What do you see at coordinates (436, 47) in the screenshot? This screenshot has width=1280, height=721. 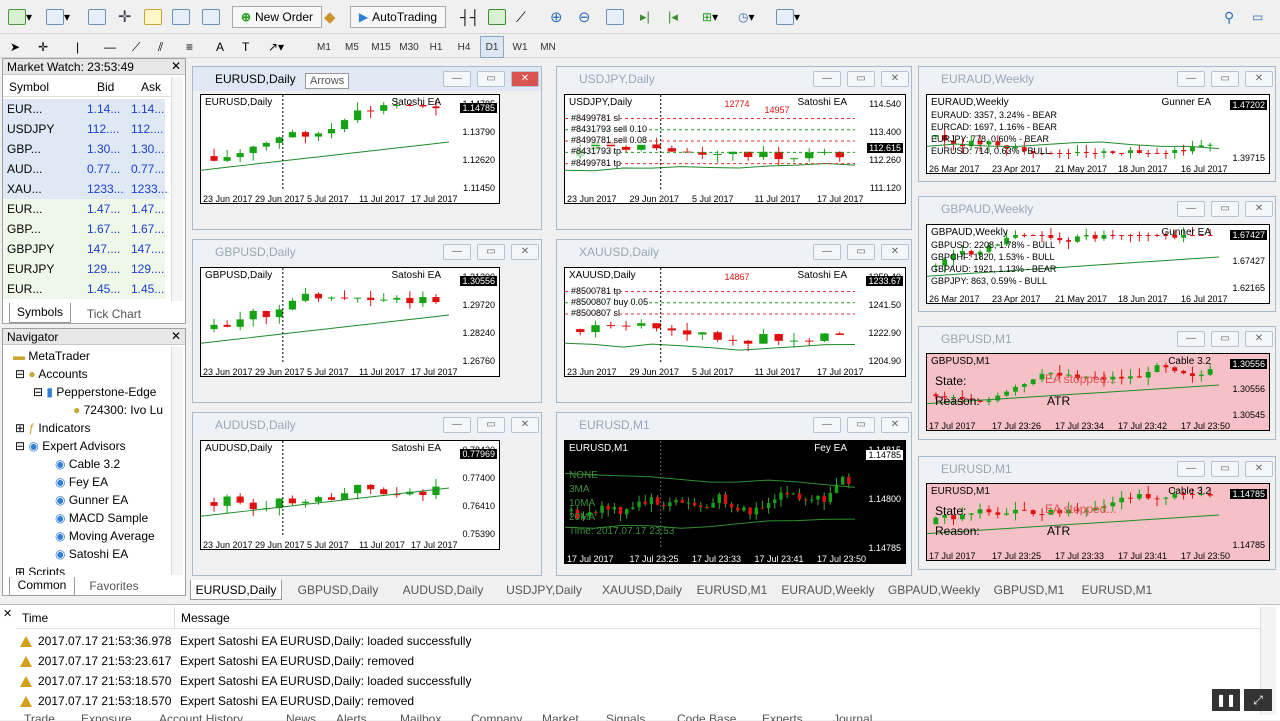 I see `tf-h1: H1` at bounding box center [436, 47].